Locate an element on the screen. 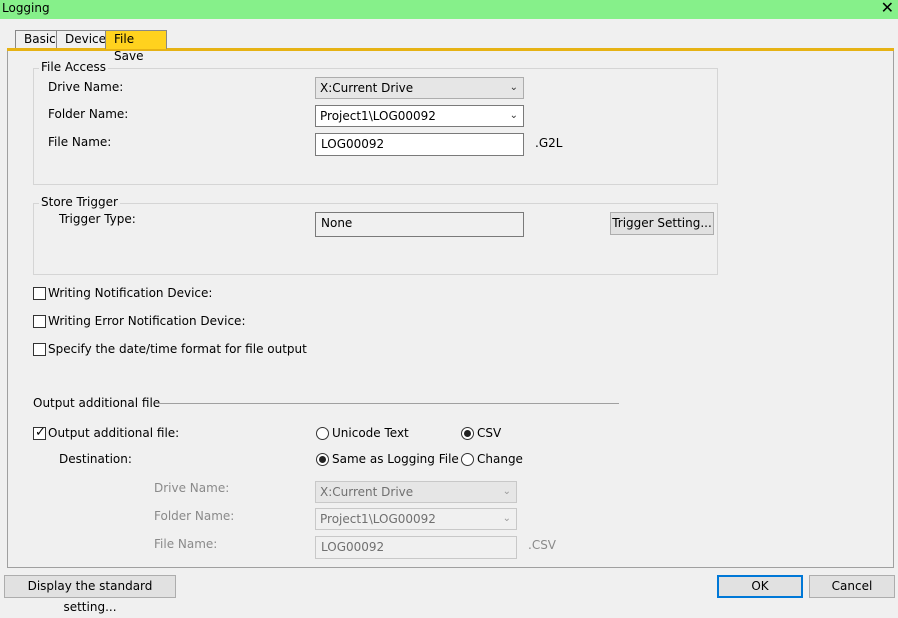 The image size is (898, 618). tab-device: Device is located at coordinates (81, 39).